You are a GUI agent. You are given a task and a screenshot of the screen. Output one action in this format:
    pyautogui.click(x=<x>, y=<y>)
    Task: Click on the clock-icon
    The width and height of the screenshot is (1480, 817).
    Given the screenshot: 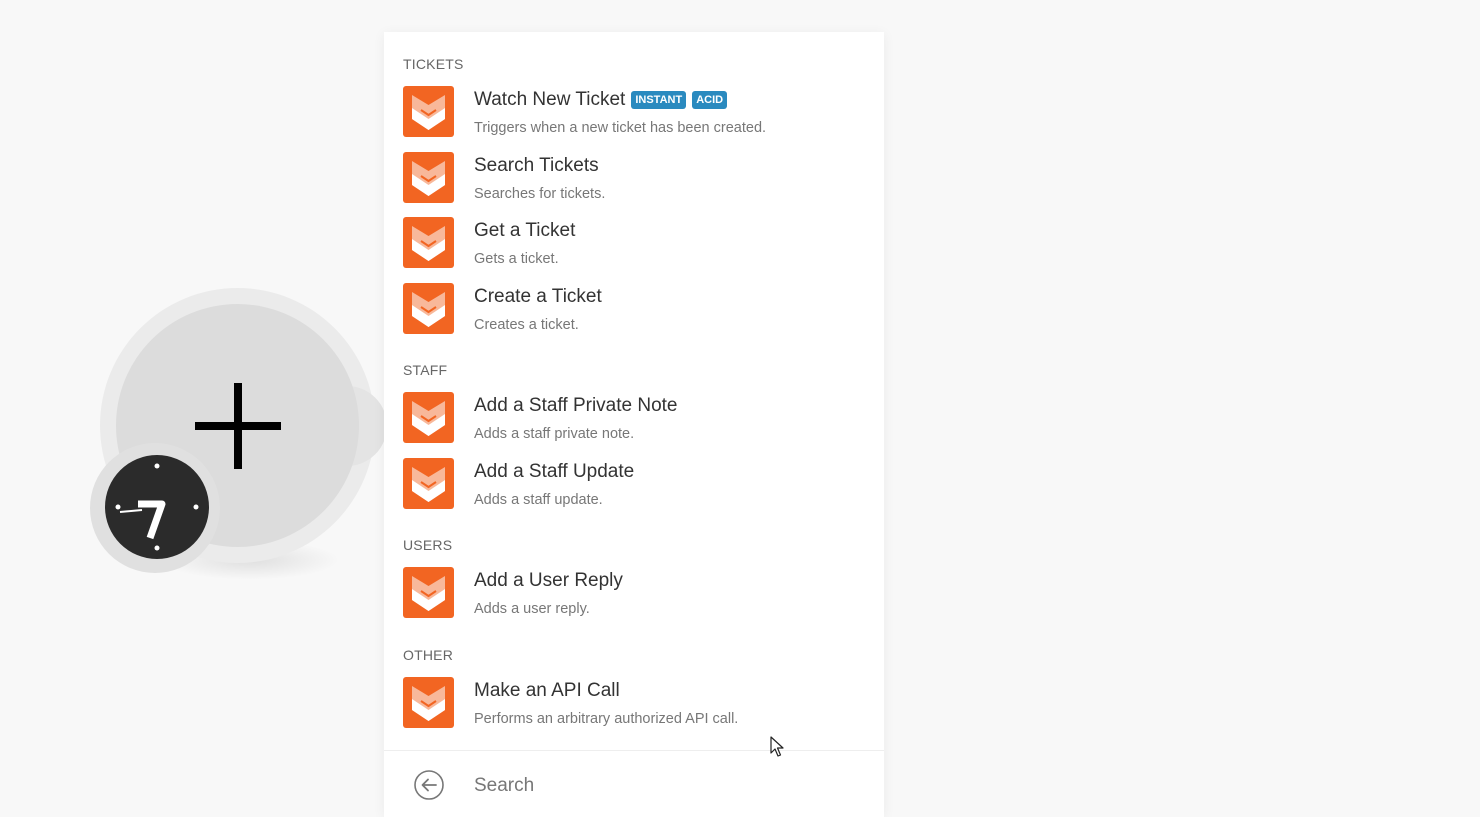 What is the action you would take?
    pyautogui.click(x=157, y=507)
    